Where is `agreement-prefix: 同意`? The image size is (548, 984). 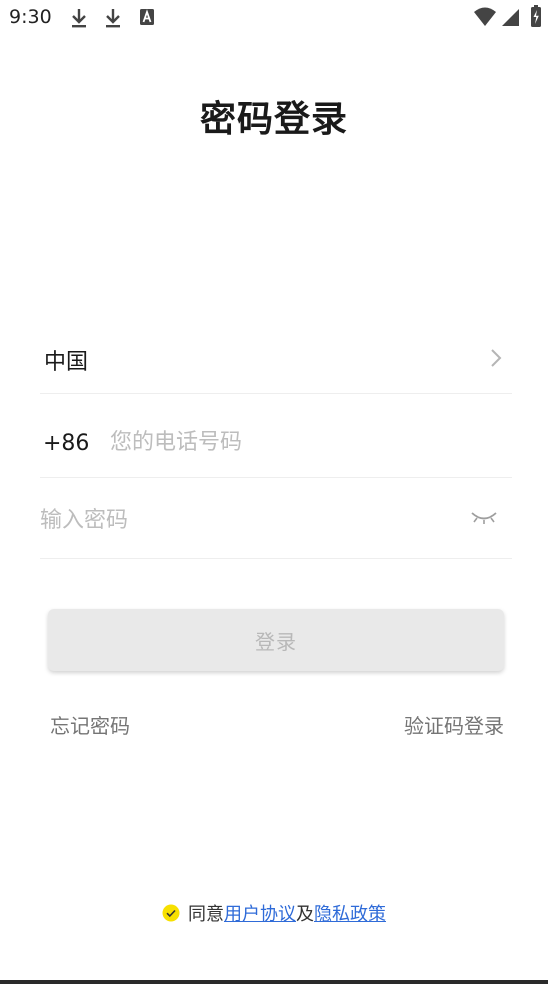 agreement-prefix: 同意 is located at coordinates (206, 914).